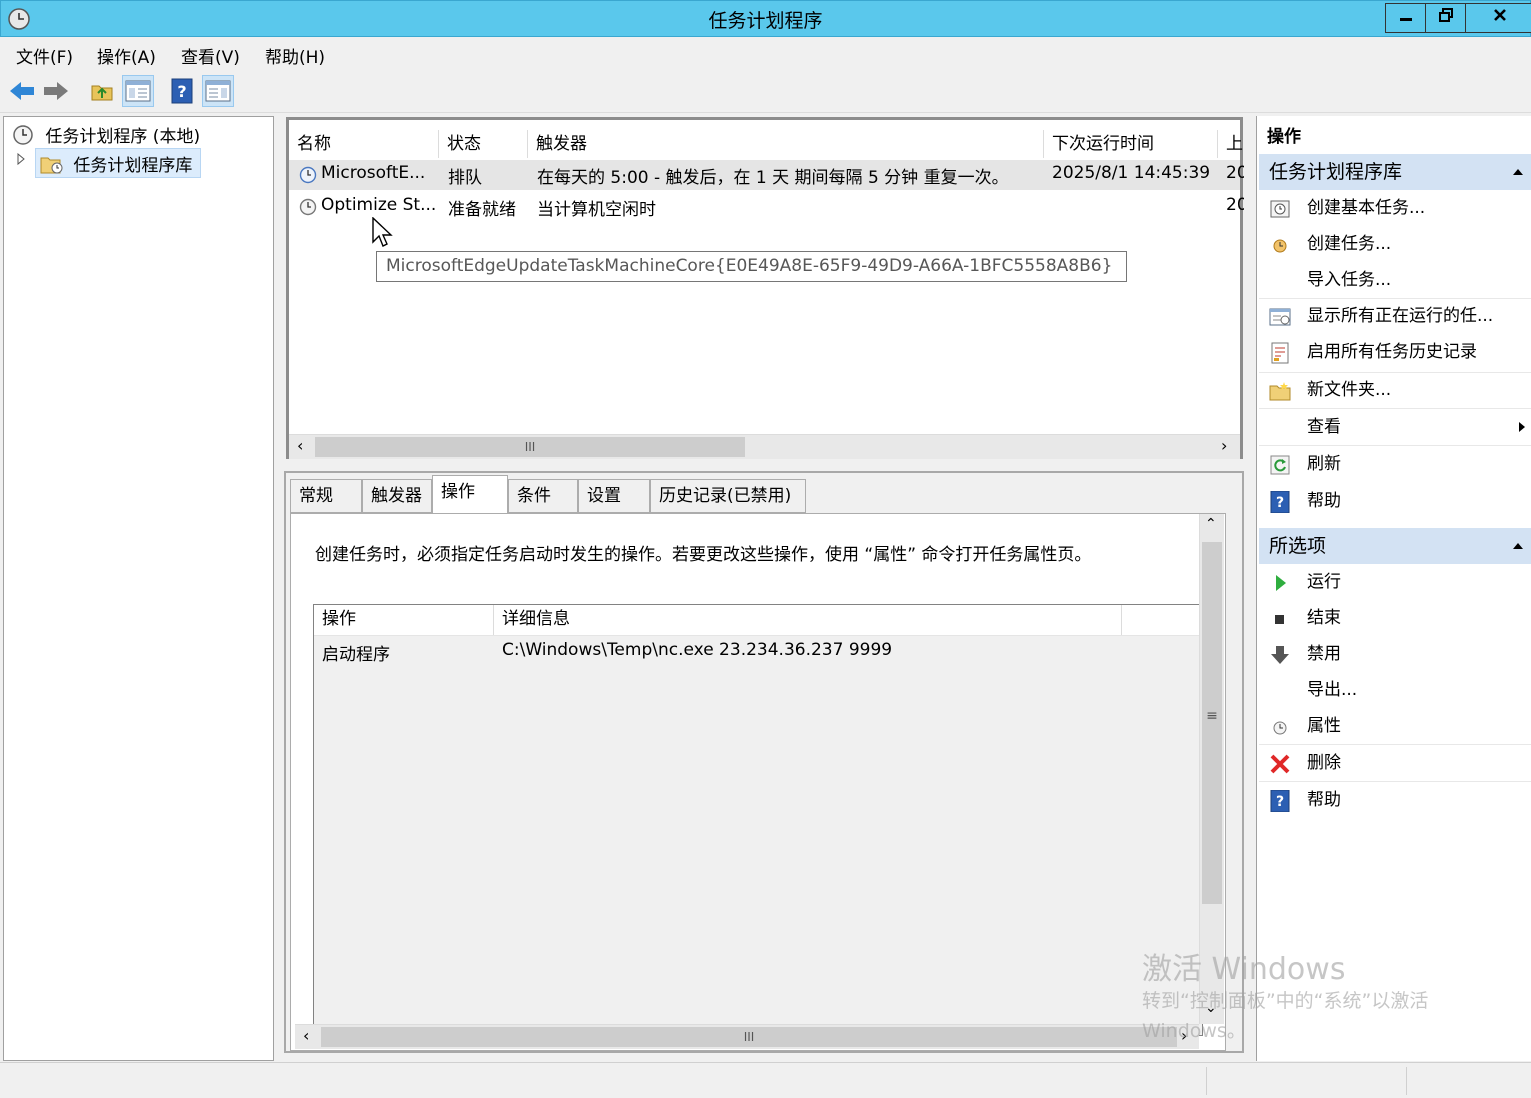 Image resolution: width=1531 pixels, height=1098 pixels. What do you see at coordinates (1395, 763) in the screenshot?
I see `action-delete: 删除` at bounding box center [1395, 763].